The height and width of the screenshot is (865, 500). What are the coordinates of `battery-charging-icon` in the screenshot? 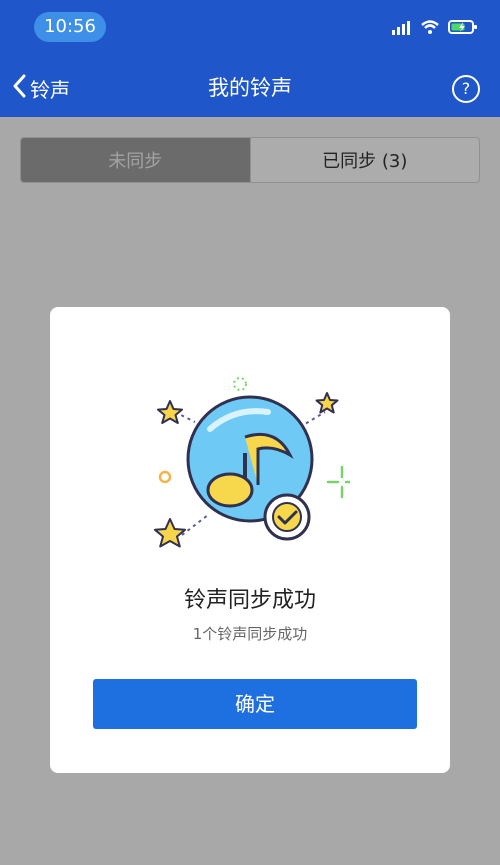 It's located at (463, 29).